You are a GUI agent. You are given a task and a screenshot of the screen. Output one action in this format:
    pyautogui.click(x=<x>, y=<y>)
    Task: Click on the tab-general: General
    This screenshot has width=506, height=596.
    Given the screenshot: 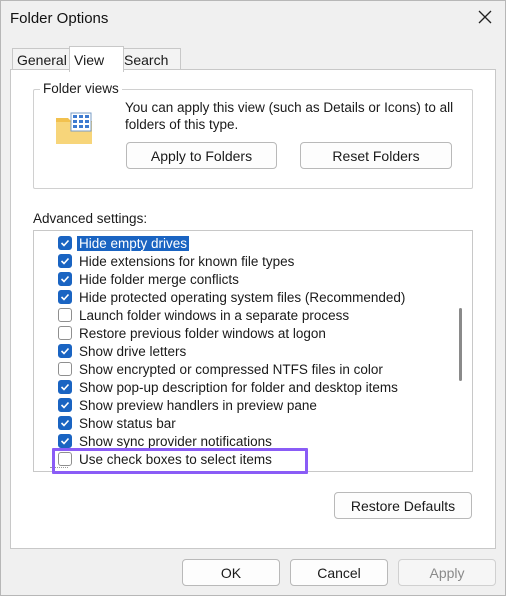 What is the action you would take?
    pyautogui.click(x=44, y=59)
    